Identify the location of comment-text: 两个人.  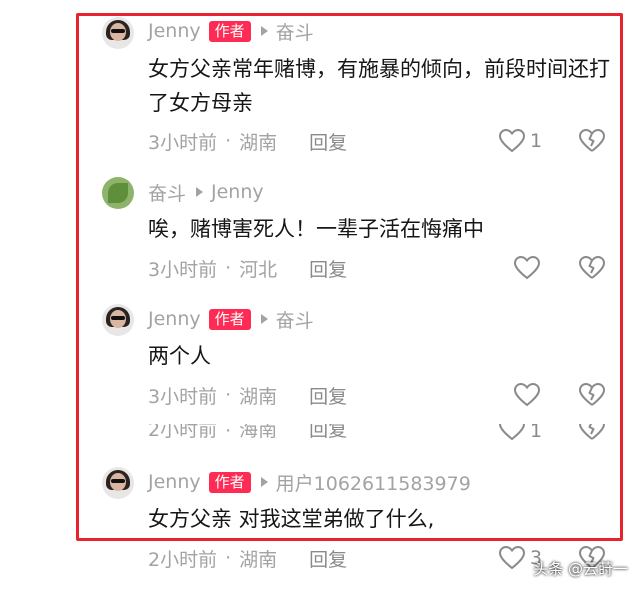
(179, 356).